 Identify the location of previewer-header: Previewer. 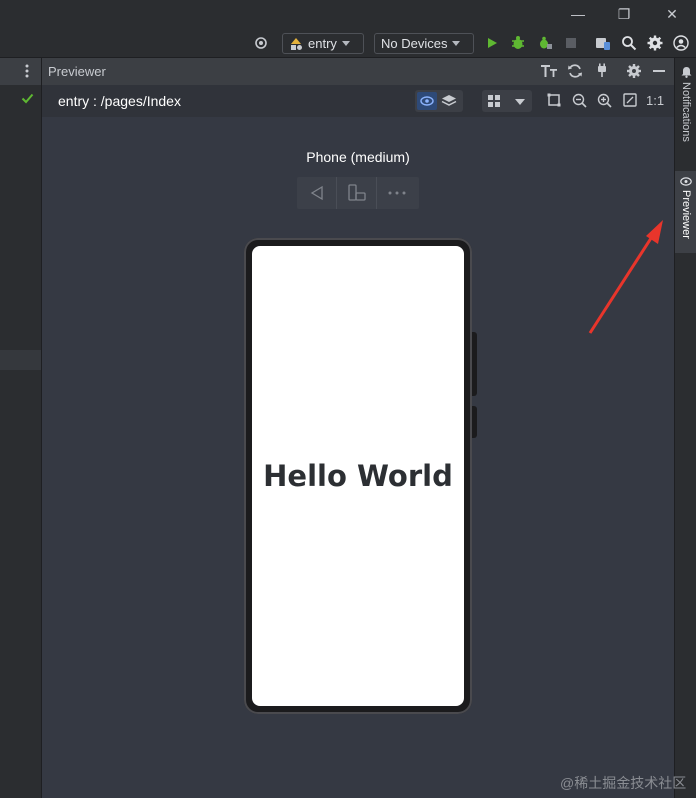
(358, 71).